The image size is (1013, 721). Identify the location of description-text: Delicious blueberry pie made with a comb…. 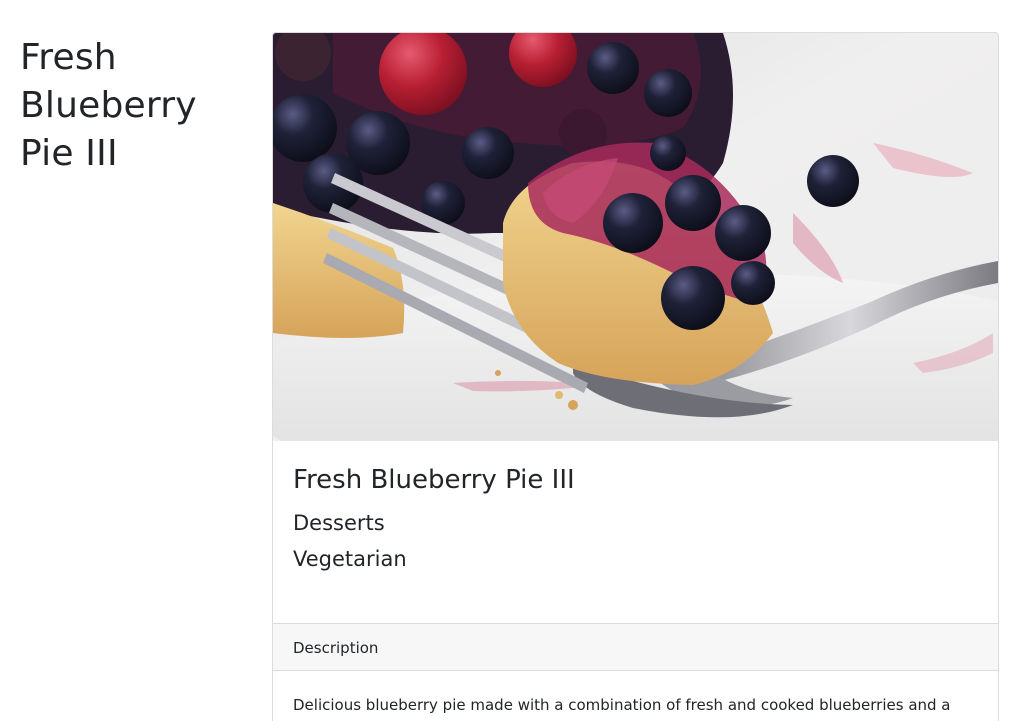
(622, 708).